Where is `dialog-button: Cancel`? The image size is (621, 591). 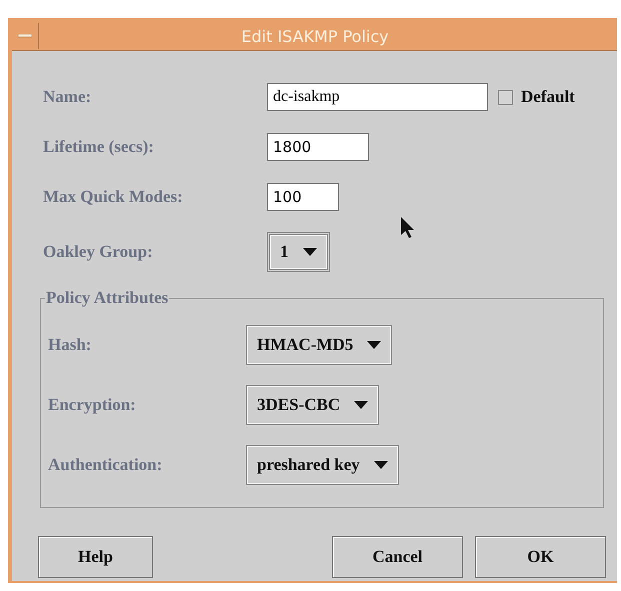
dialog-button: Cancel is located at coordinates (397, 557).